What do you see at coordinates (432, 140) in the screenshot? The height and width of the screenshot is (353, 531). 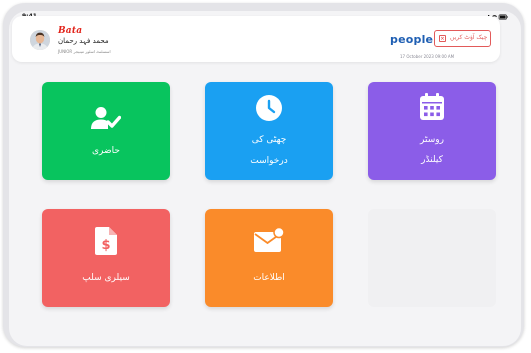 I see `roster-label-line1: روسٹر` at bounding box center [432, 140].